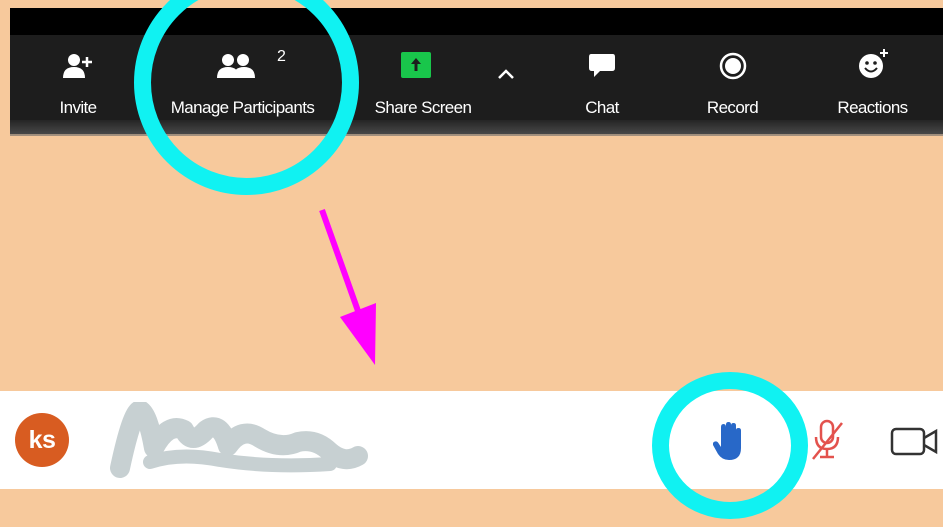 This screenshot has height=527, width=943. Describe the element at coordinates (916, 442) in the screenshot. I see `video-camera-icon` at that location.